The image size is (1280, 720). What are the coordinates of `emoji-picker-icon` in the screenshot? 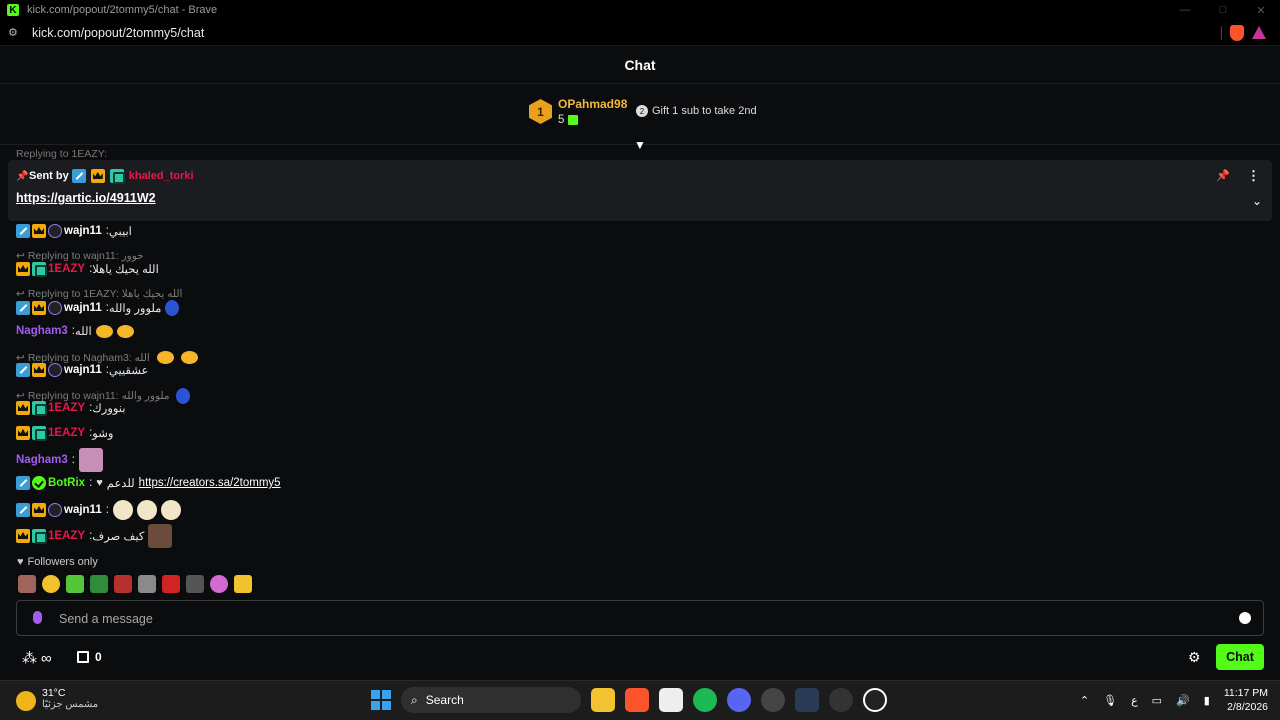 It's located at (1245, 618).